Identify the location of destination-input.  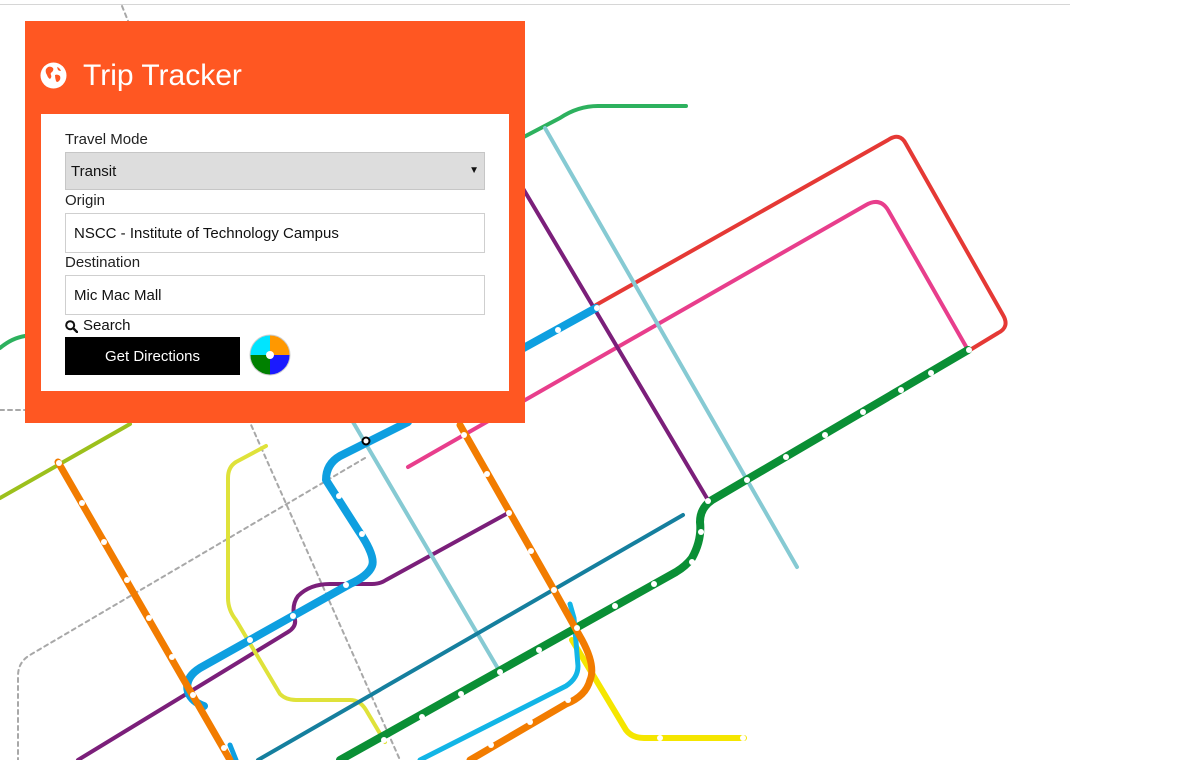
(275, 295).